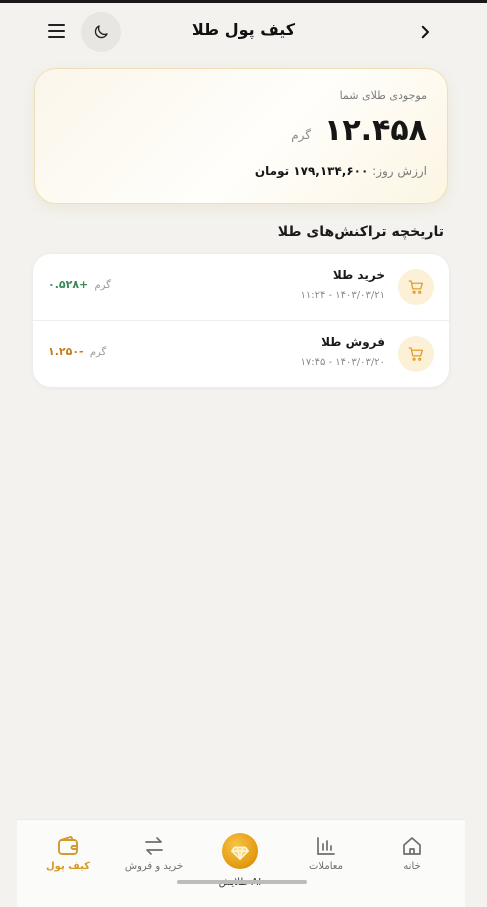 This screenshot has height=907, width=487. What do you see at coordinates (241, 353) in the screenshot?
I see `transaction-row: فروش طلا ۱۷:۴۵ - ۱۴۰۳/۰۳/۲۰ گرم -۱.۲۵۰` at bounding box center [241, 353].